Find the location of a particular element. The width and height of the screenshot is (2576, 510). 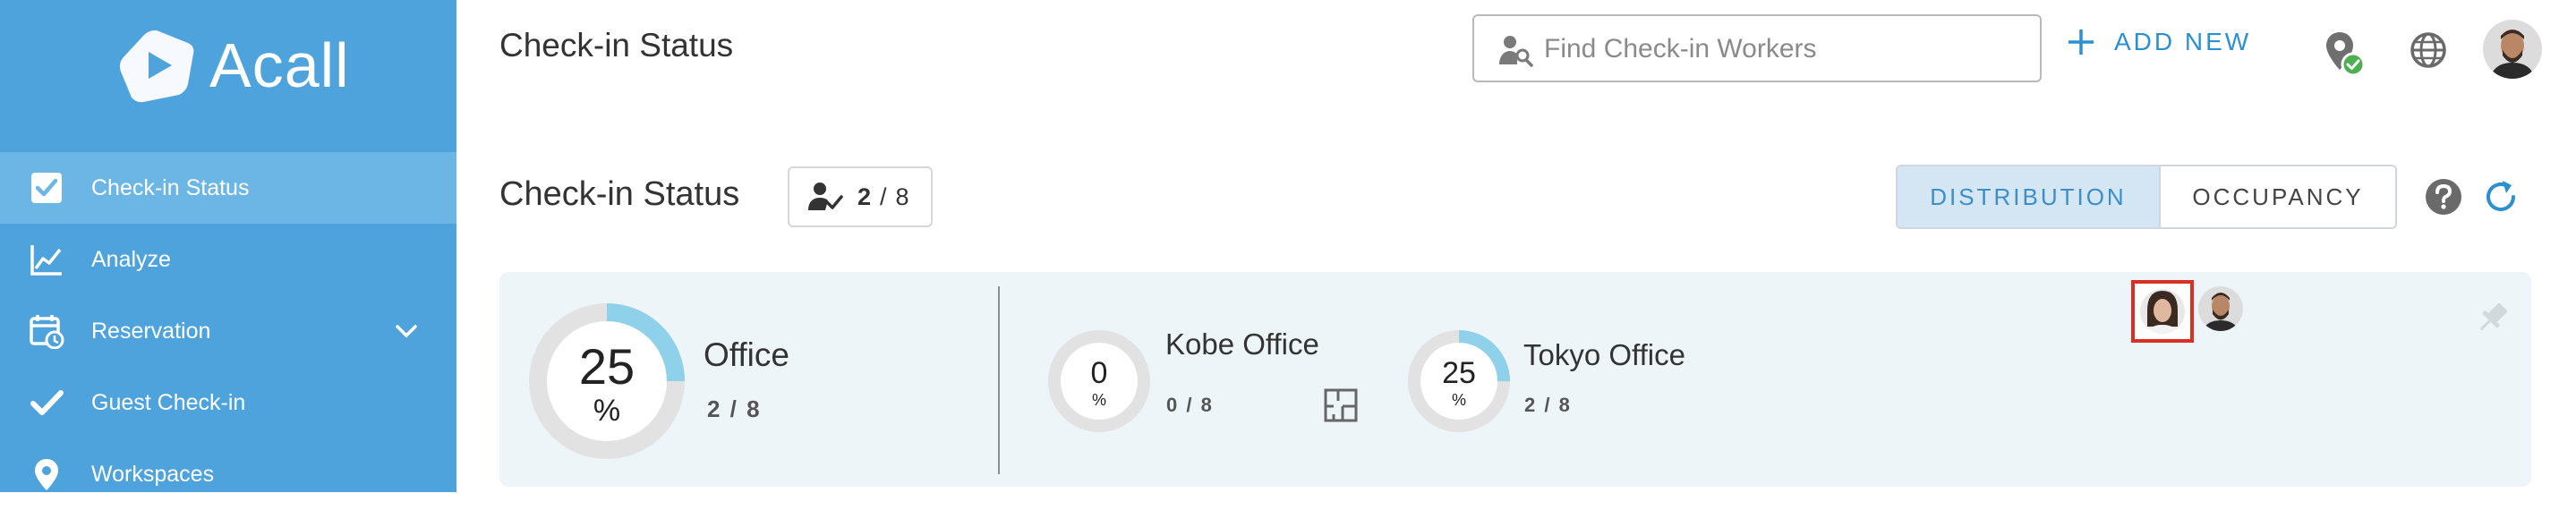

kobe-value: 0 is located at coordinates (1099, 373).